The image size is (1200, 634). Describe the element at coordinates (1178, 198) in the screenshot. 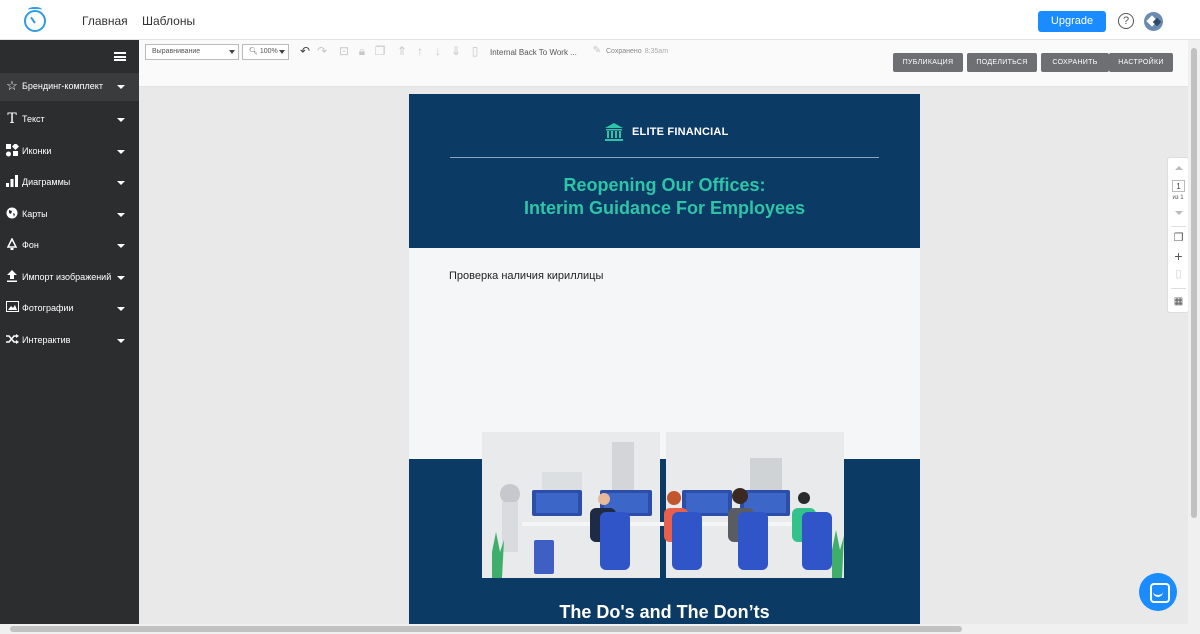

I see `page-count: из 1` at that location.